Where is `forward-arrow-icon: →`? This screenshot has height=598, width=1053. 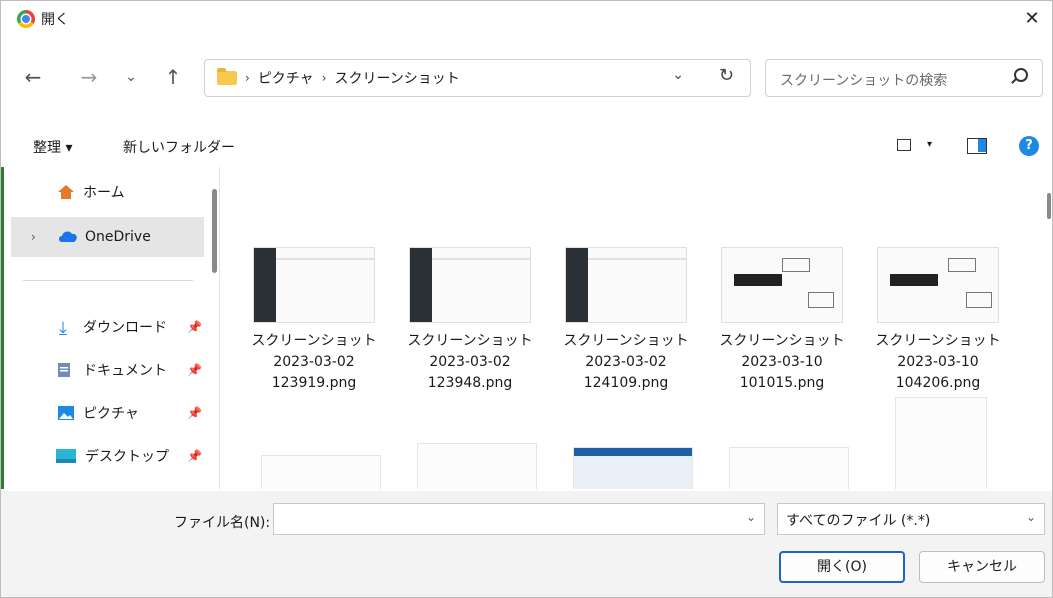
forward-arrow-icon: → is located at coordinates (89, 77).